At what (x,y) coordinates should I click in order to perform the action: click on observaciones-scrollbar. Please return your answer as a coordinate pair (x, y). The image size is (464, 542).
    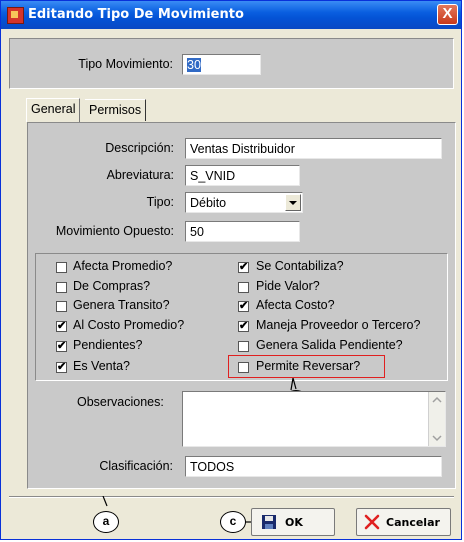
    Looking at the image, I should click on (436, 419).